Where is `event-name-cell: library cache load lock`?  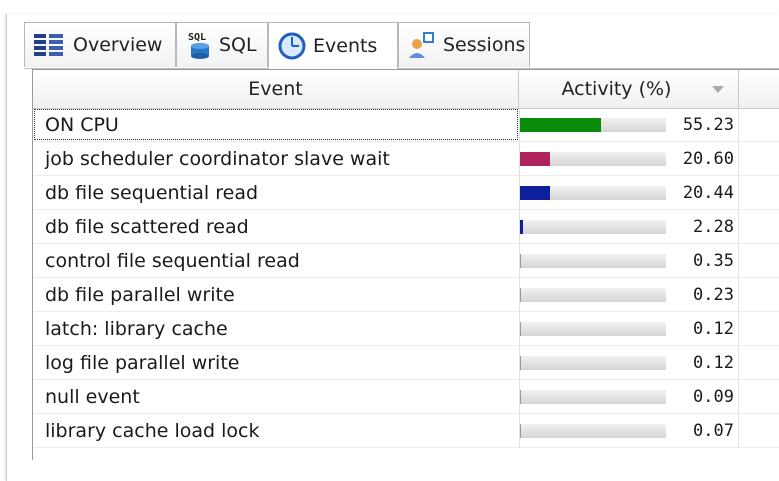
event-name-cell: library cache load lock is located at coordinates (152, 430).